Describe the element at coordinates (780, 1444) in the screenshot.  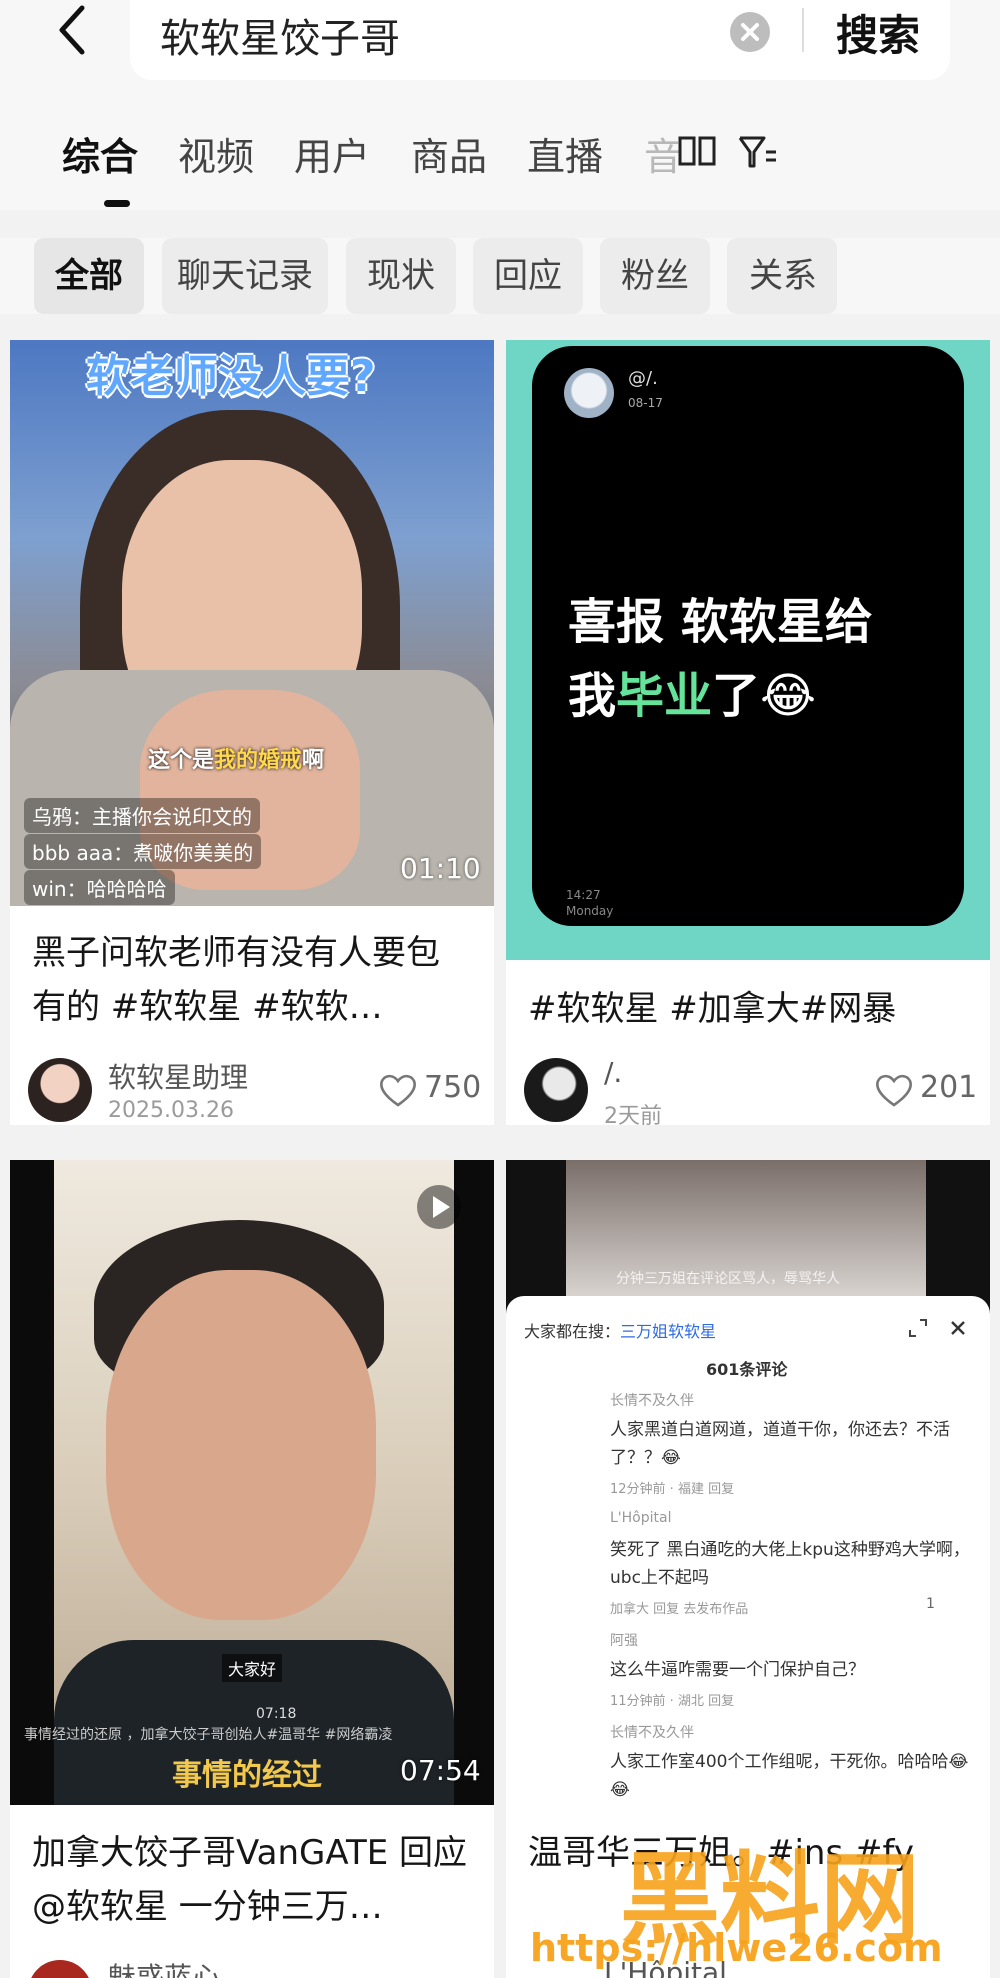
I see `comment-text: 人家黑道白道网道，道道干你，你还去？不活了？？😂` at that location.